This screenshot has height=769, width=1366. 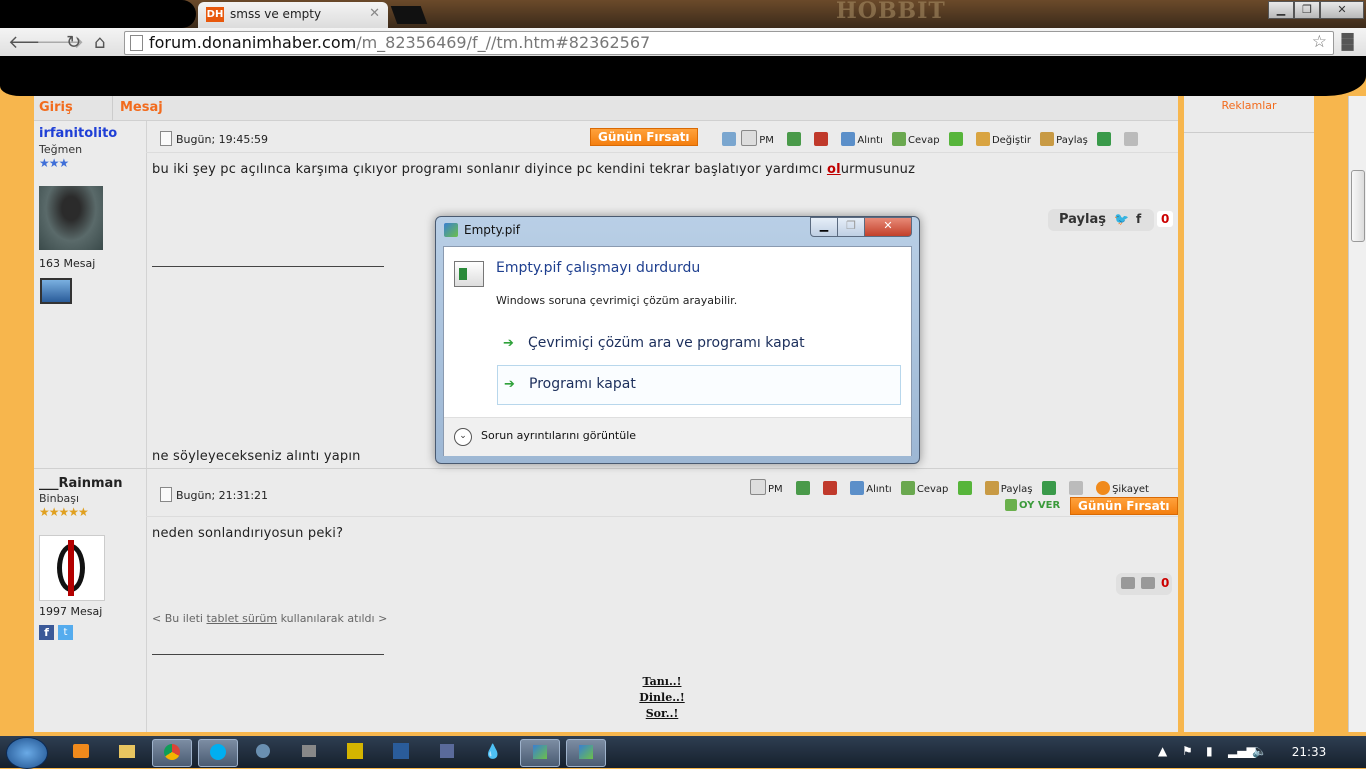 I want to click on view-details-link: Sorun ayrıntılarını görüntüle, so click(x=558, y=435).